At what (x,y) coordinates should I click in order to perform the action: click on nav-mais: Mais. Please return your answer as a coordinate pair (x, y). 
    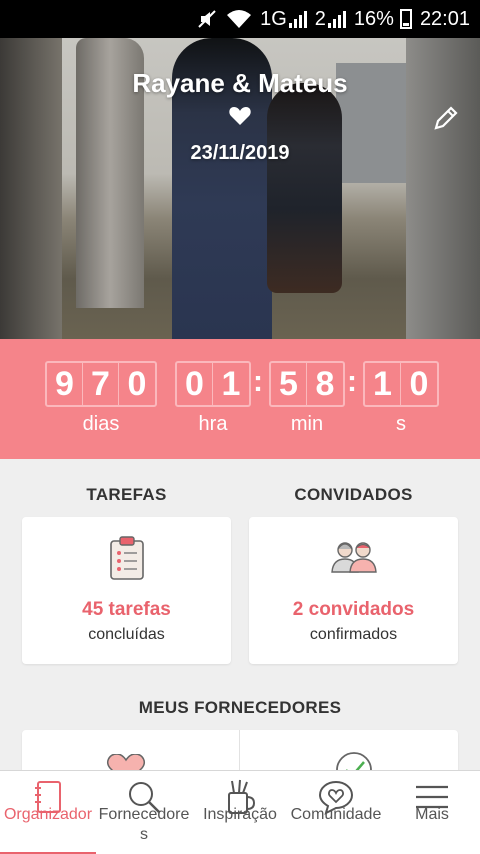
    Looking at the image, I should click on (432, 812).